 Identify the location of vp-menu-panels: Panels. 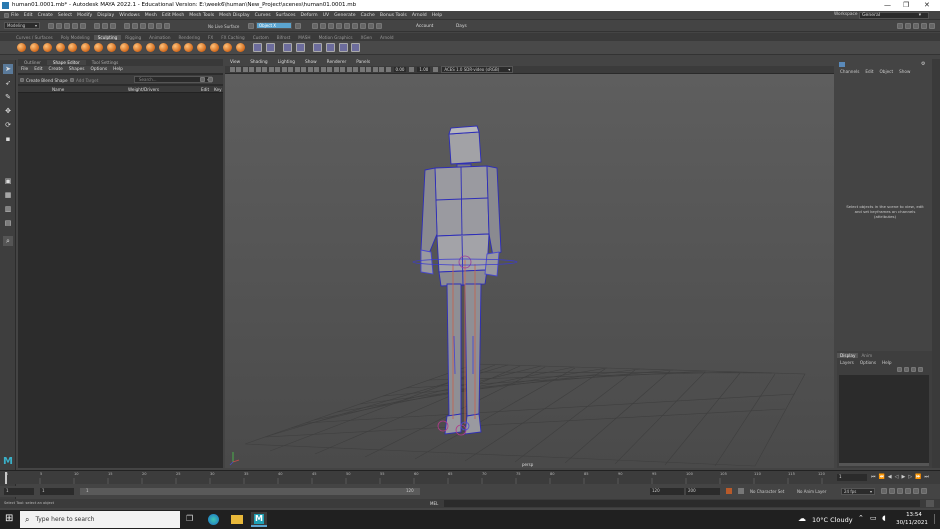
(363, 62).